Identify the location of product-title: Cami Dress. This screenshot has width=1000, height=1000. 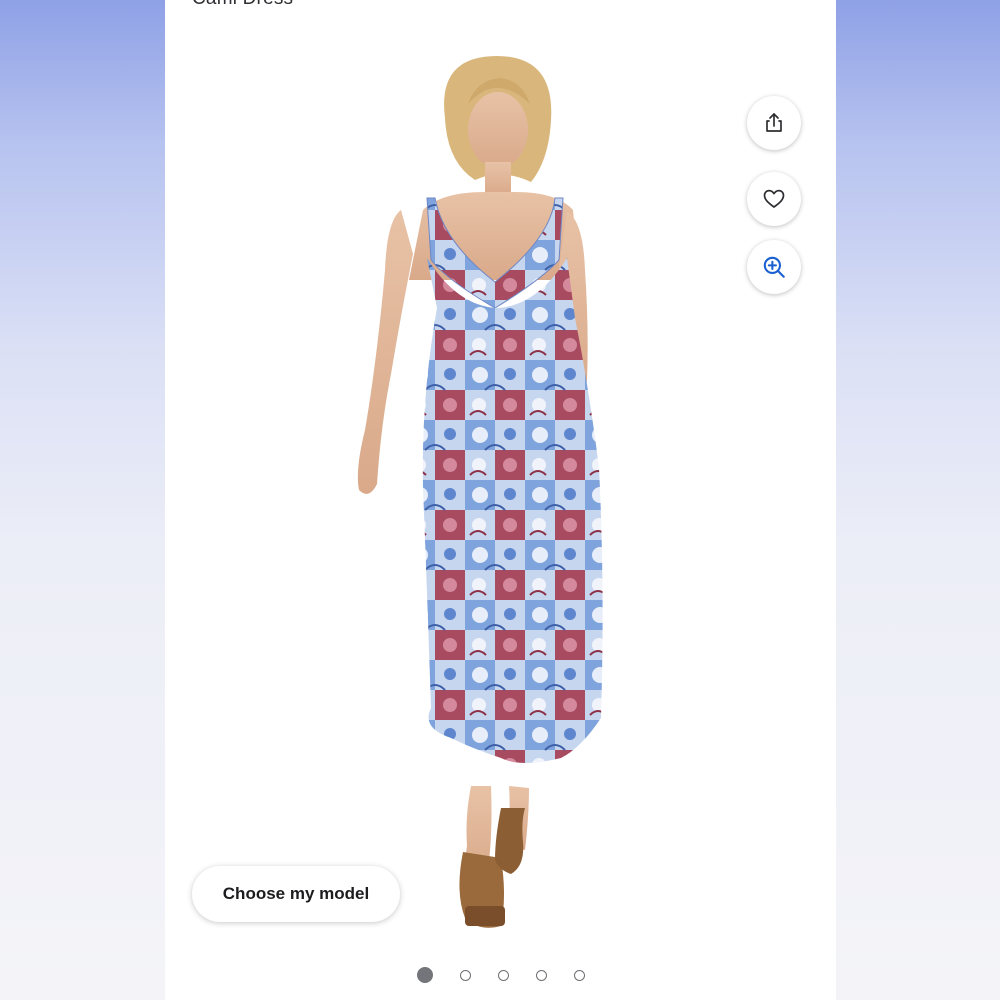
(242, 5).